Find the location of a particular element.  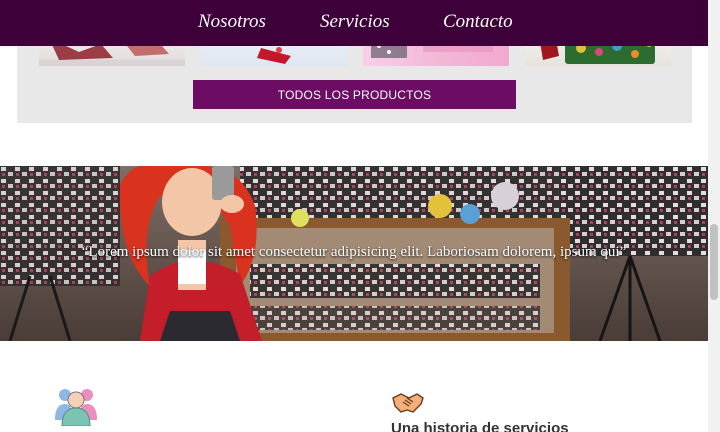

all-products-button: TODOS LOS PRODUCTOS is located at coordinates (354, 94).